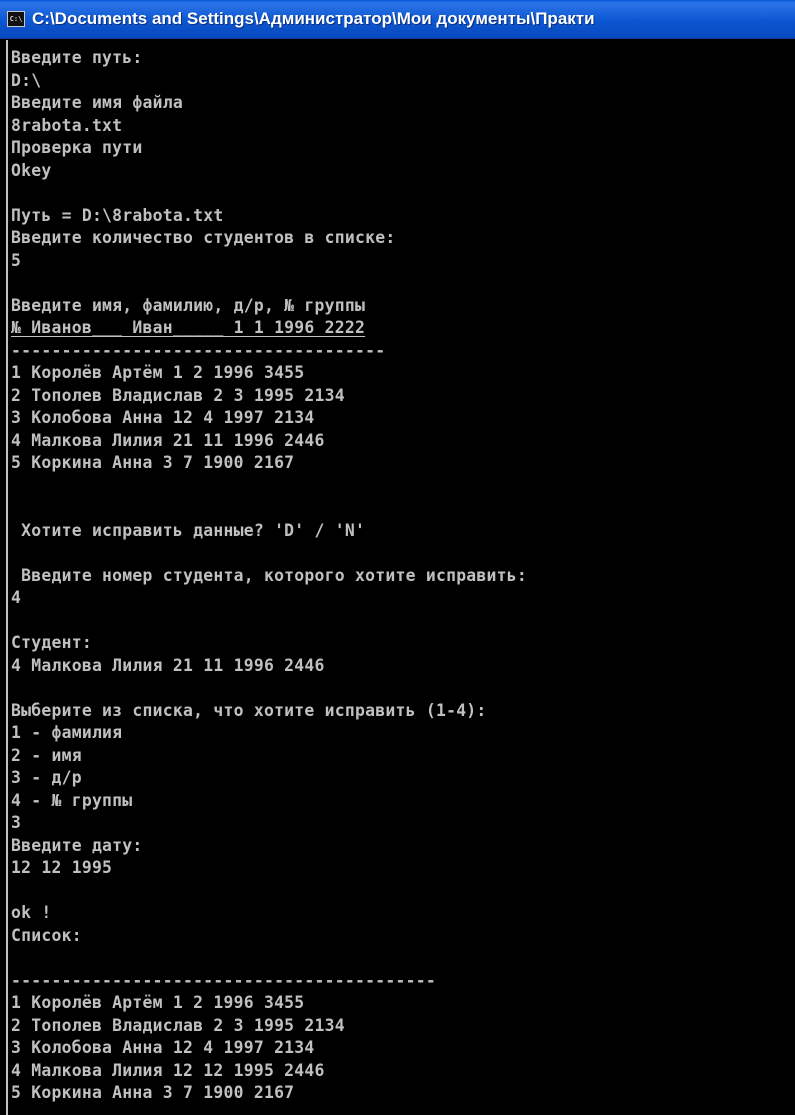  What do you see at coordinates (117, 215) in the screenshot?
I see `console-line: Путь = D:\8rabota.txt` at bounding box center [117, 215].